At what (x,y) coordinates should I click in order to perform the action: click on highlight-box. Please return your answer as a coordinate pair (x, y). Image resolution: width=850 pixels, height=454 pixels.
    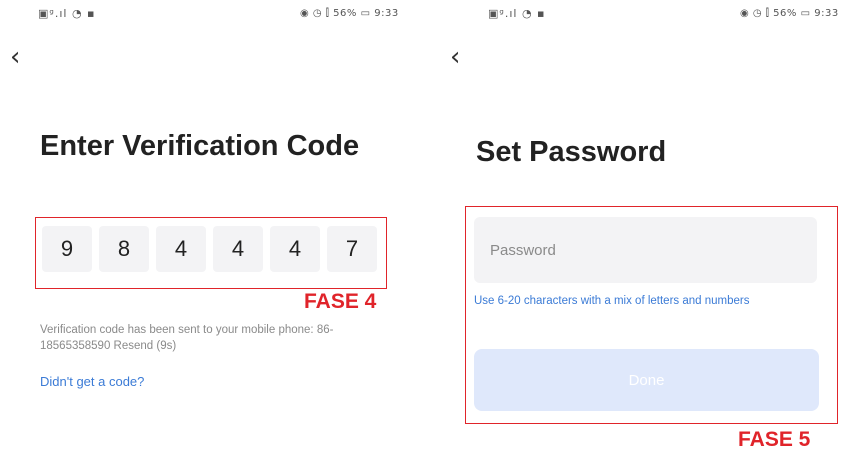
    Looking at the image, I should click on (211, 253).